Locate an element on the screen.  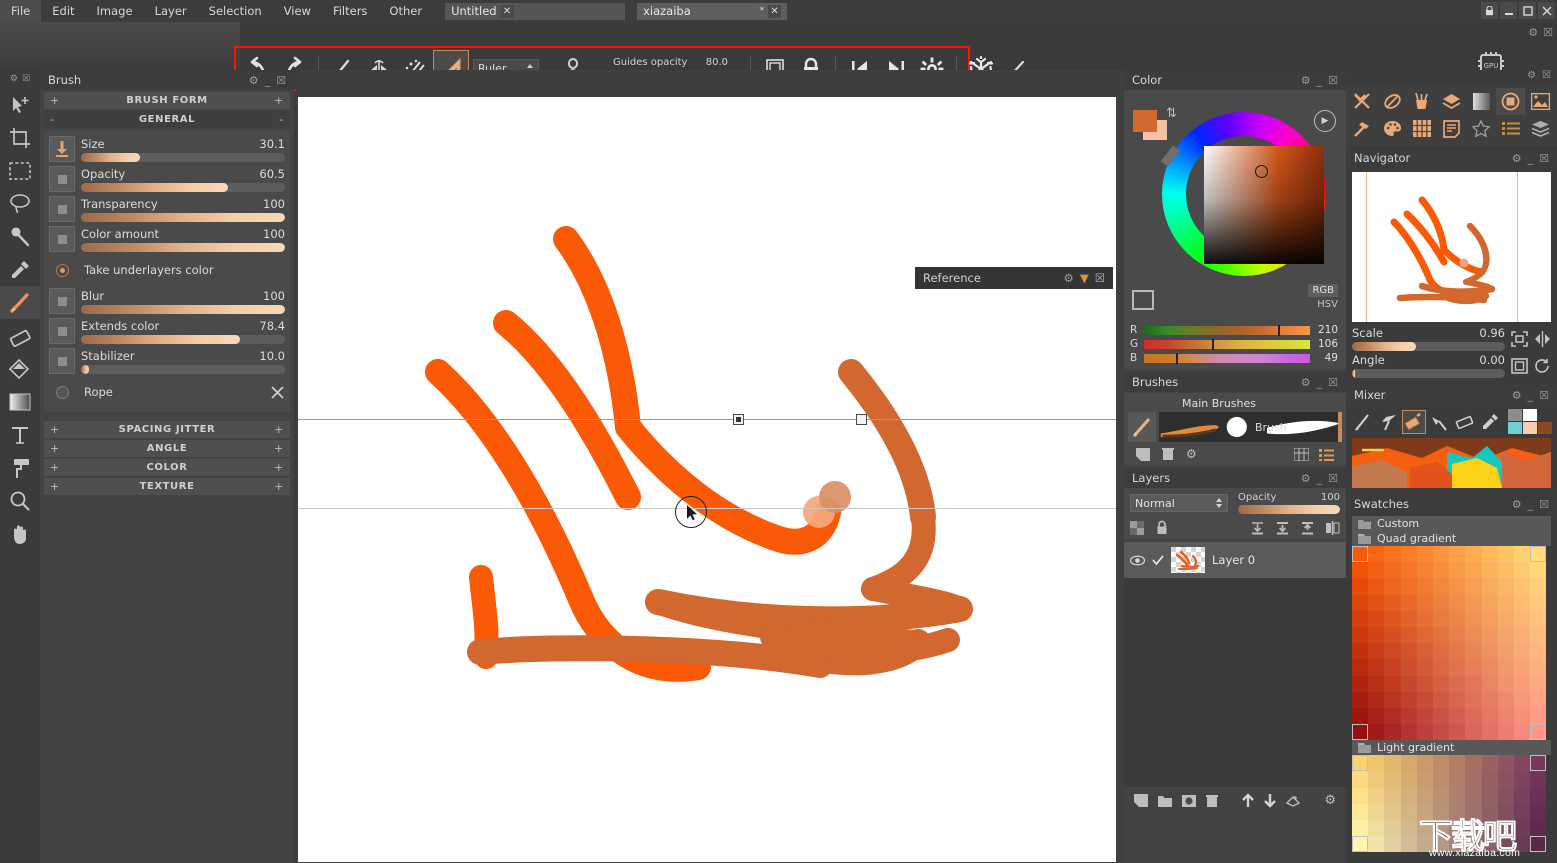
ruler-guide-bottom is located at coordinates (707, 508).